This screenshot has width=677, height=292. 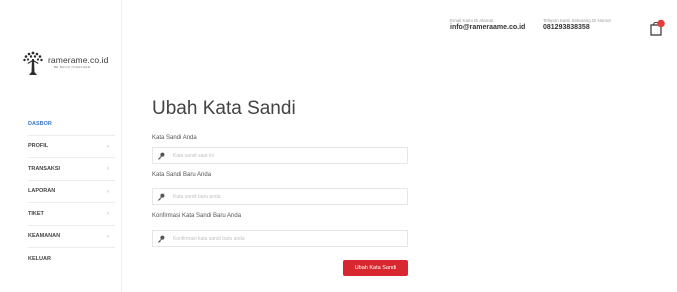 I want to click on cart-badge-icon, so click(x=661, y=23).